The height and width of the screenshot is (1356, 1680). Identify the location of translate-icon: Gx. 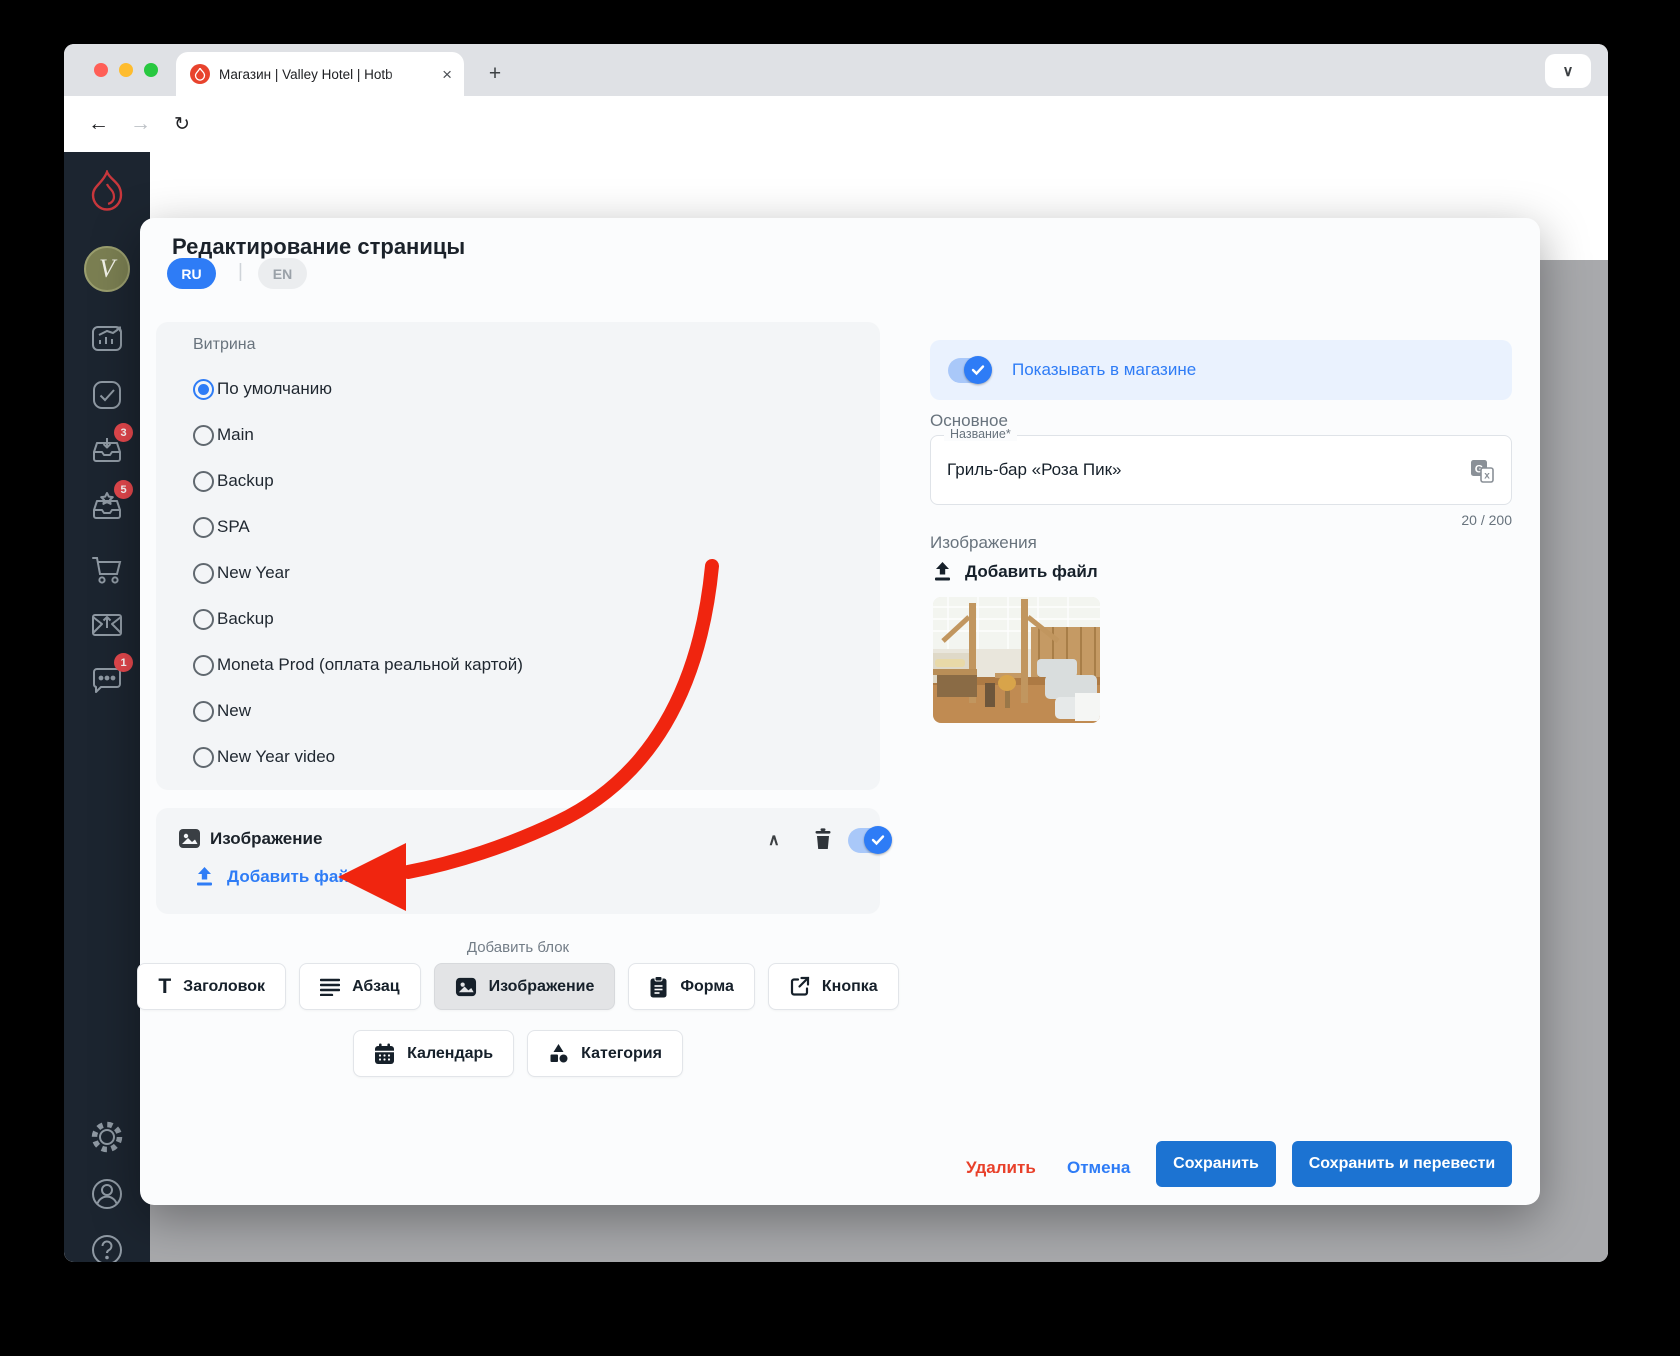
(1482, 471).